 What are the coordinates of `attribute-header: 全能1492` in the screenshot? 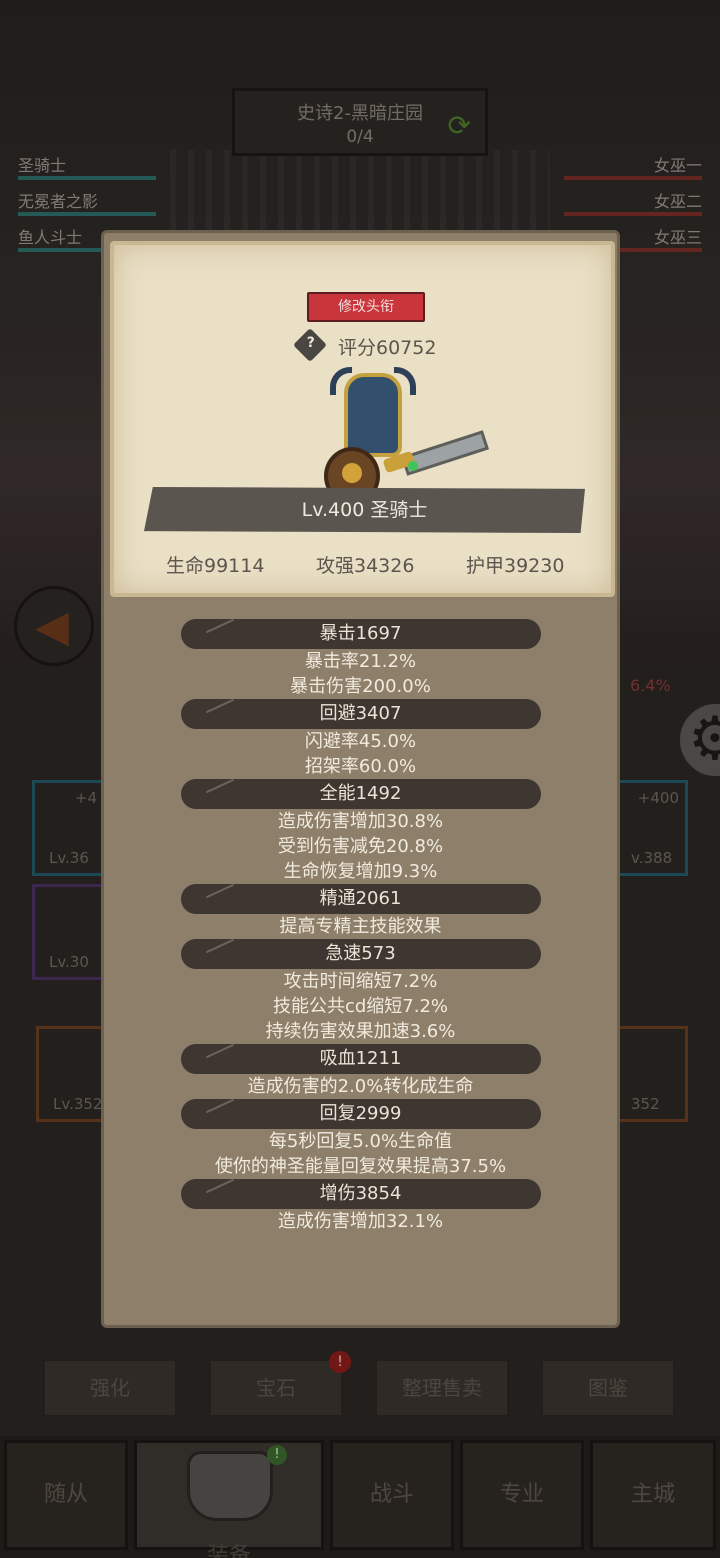 It's located at (360, 794).